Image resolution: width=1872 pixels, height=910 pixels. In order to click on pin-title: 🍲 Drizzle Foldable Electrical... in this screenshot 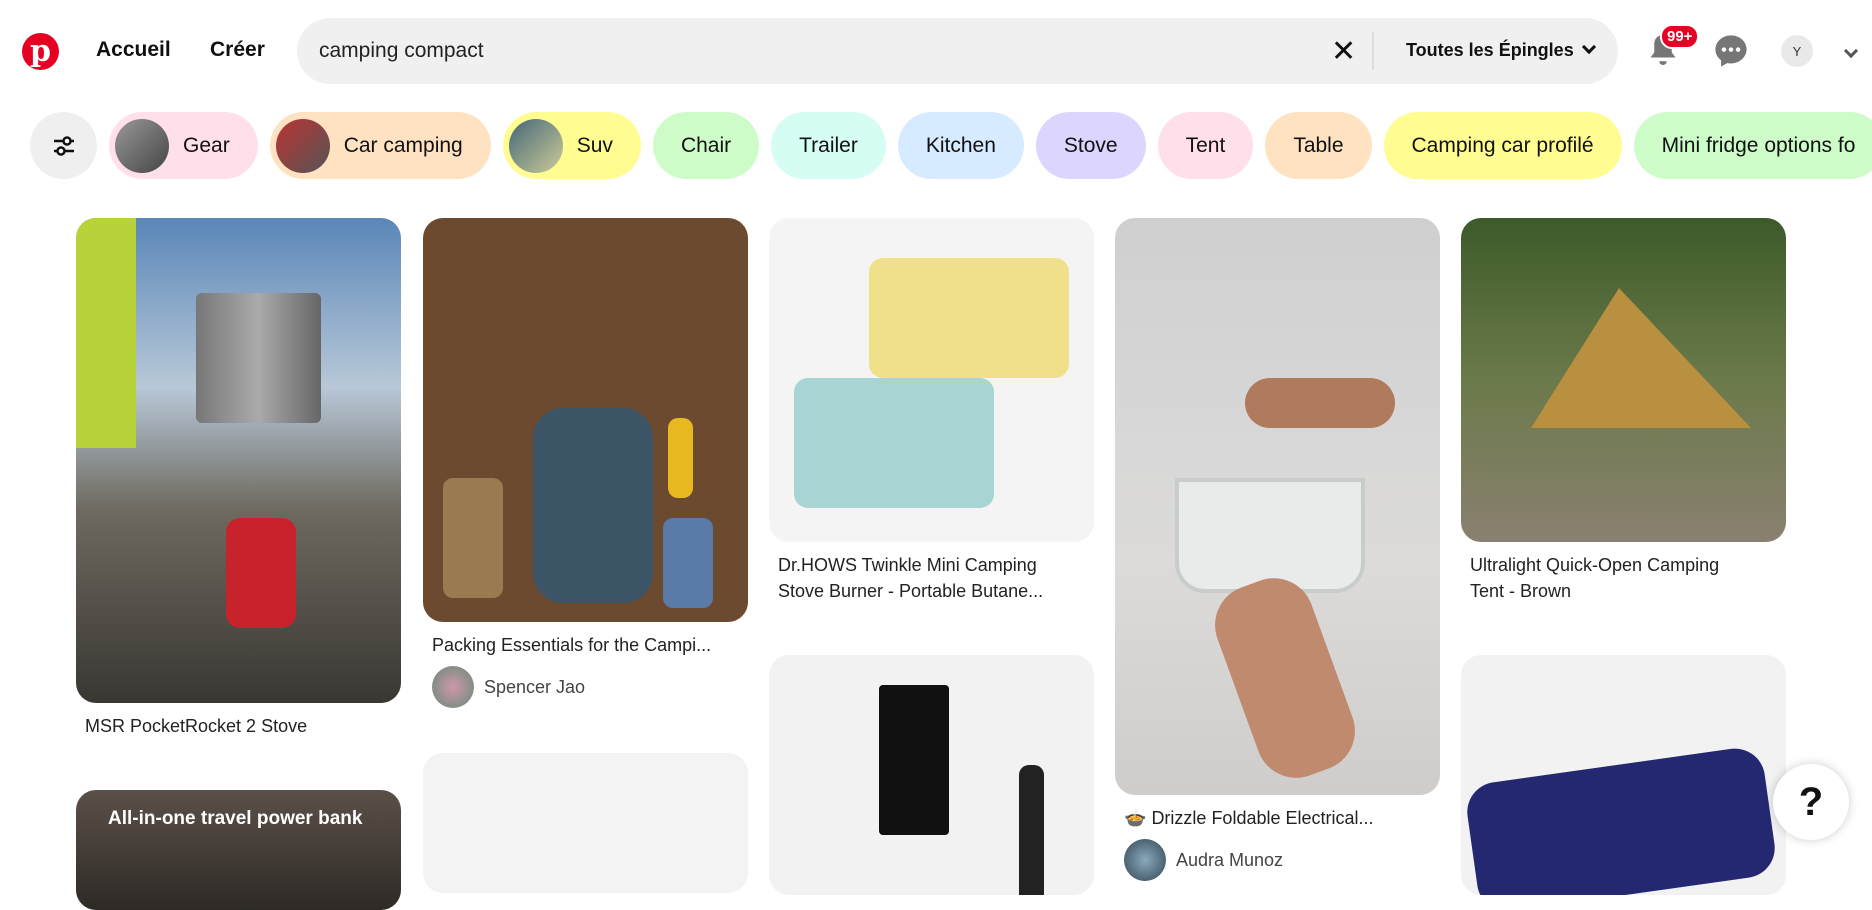, I will do `click(1277, 818)`.